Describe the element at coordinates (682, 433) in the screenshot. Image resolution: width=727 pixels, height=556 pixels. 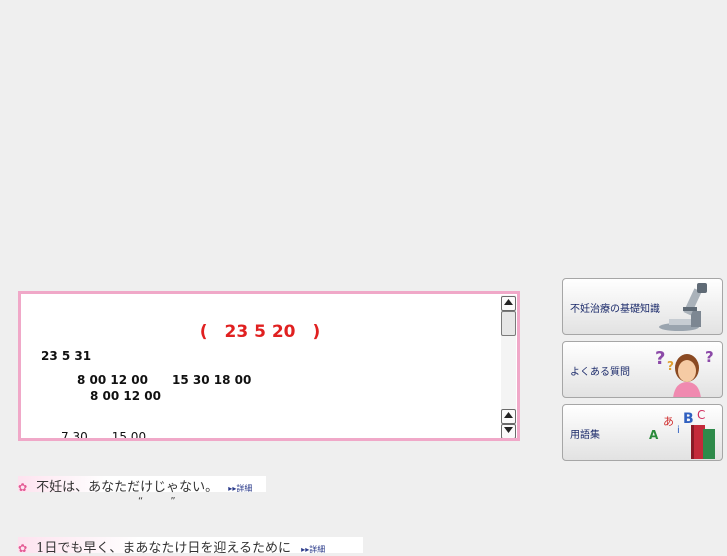
I see `books-letters-icon: あ i B C A` at that location.